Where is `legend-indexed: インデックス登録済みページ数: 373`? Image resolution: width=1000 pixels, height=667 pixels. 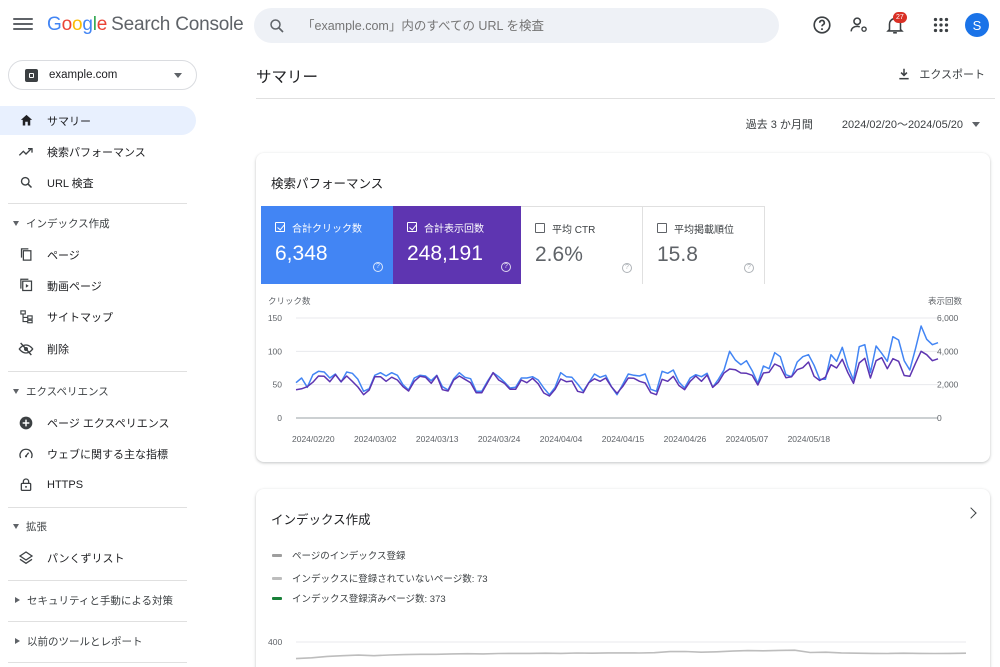 legend-indexed: インデックス登録済みページ数: 373 is located at coordinates (359, 598).